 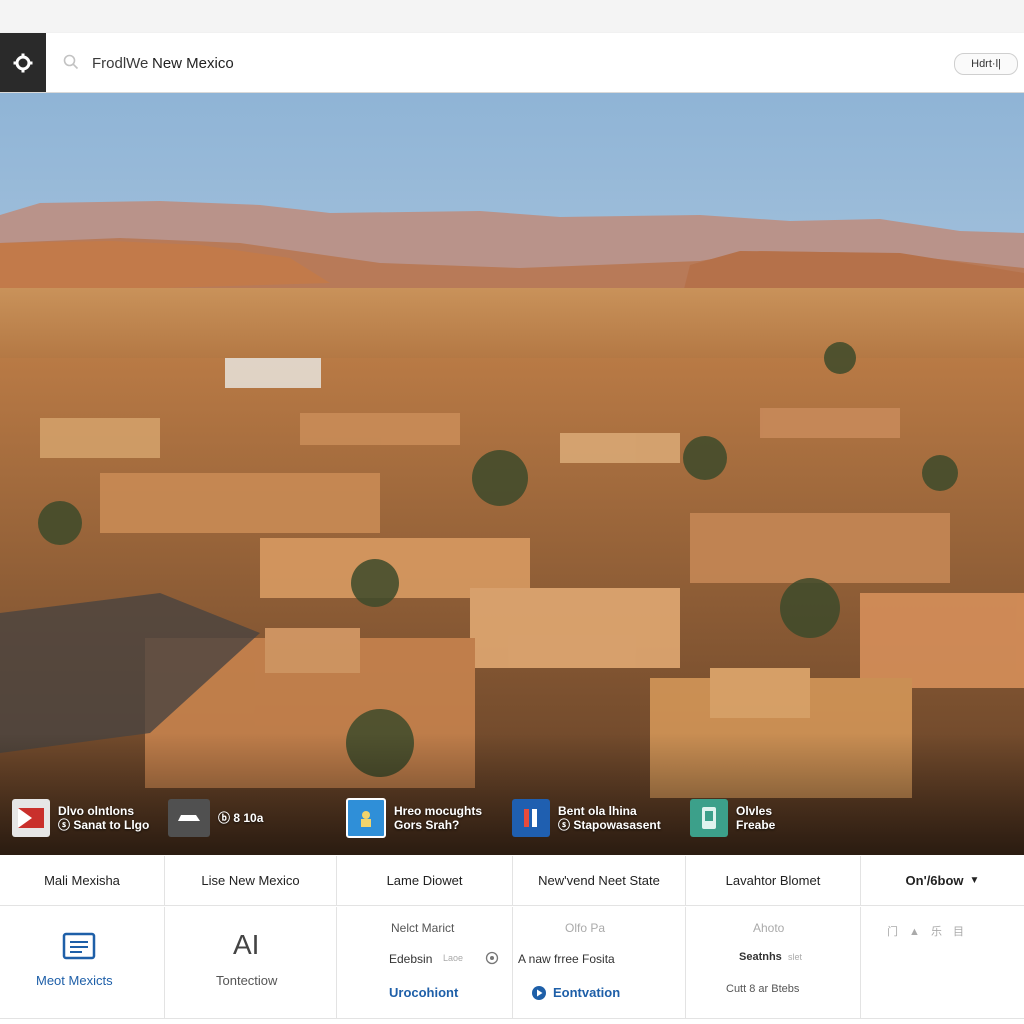 I want to click on column-body-4: Olfo Pa A naw frree Fosita Eontvation, so click(x=599, y=963).